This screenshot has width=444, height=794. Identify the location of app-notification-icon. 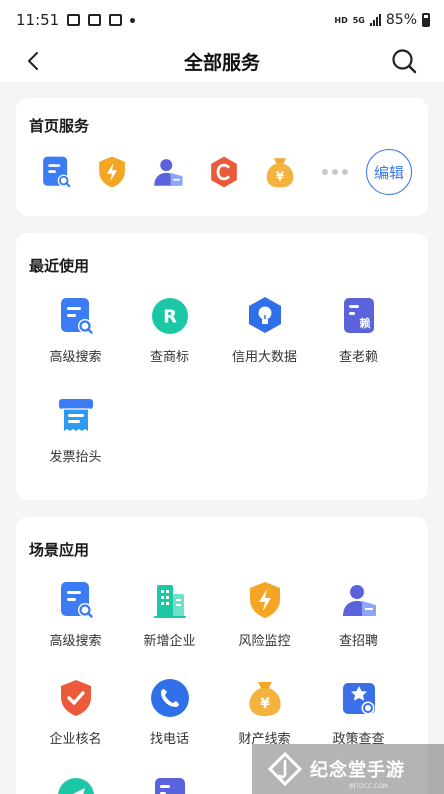
(116, 20).